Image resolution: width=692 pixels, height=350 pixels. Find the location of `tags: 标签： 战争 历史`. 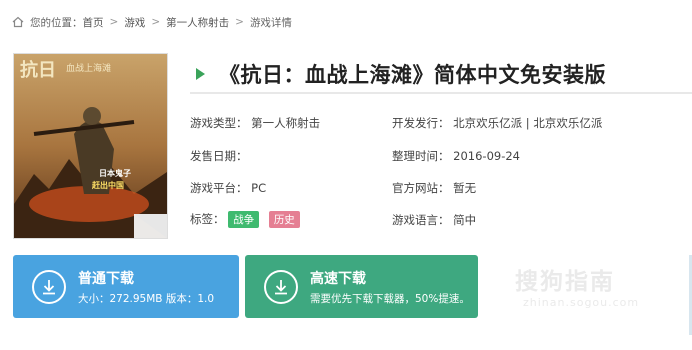

tags: 标签： 战争 历史 is located at coordinates (248, 219).